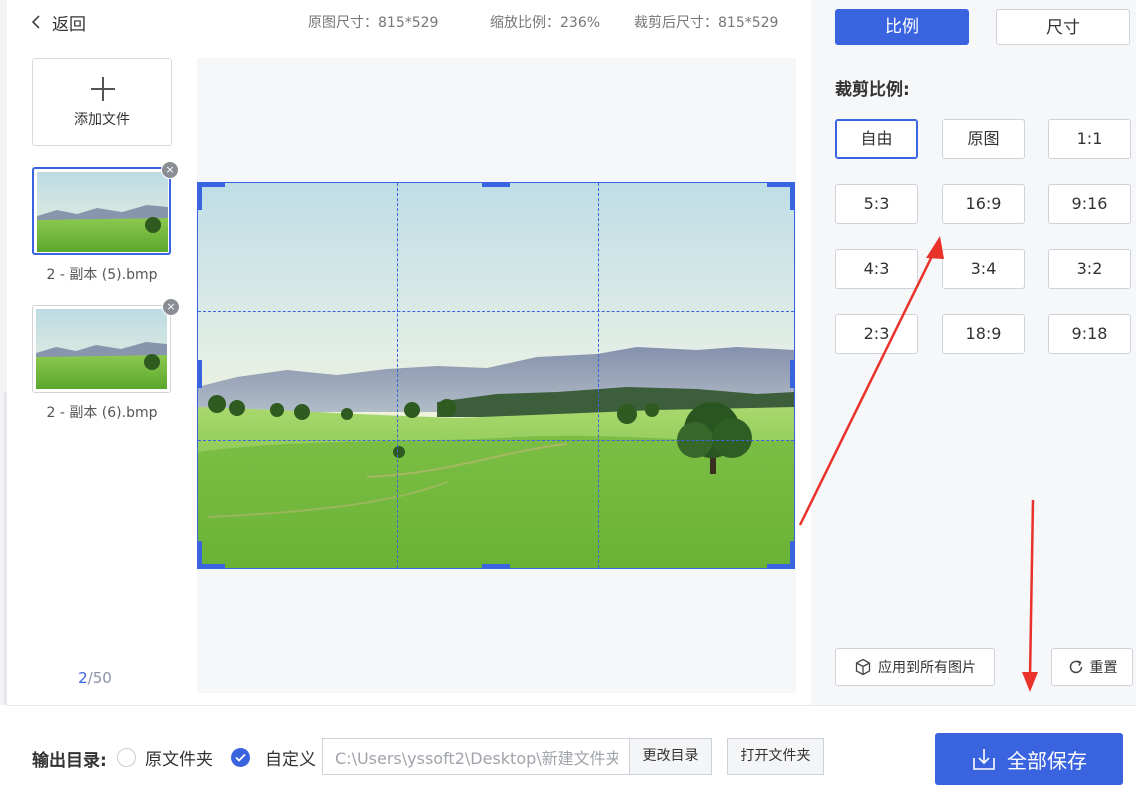 This screenshot has width=1136, height=799. Describe the element at coordinates (984, 759) in the screenshot. I see `download-icon` at that location.